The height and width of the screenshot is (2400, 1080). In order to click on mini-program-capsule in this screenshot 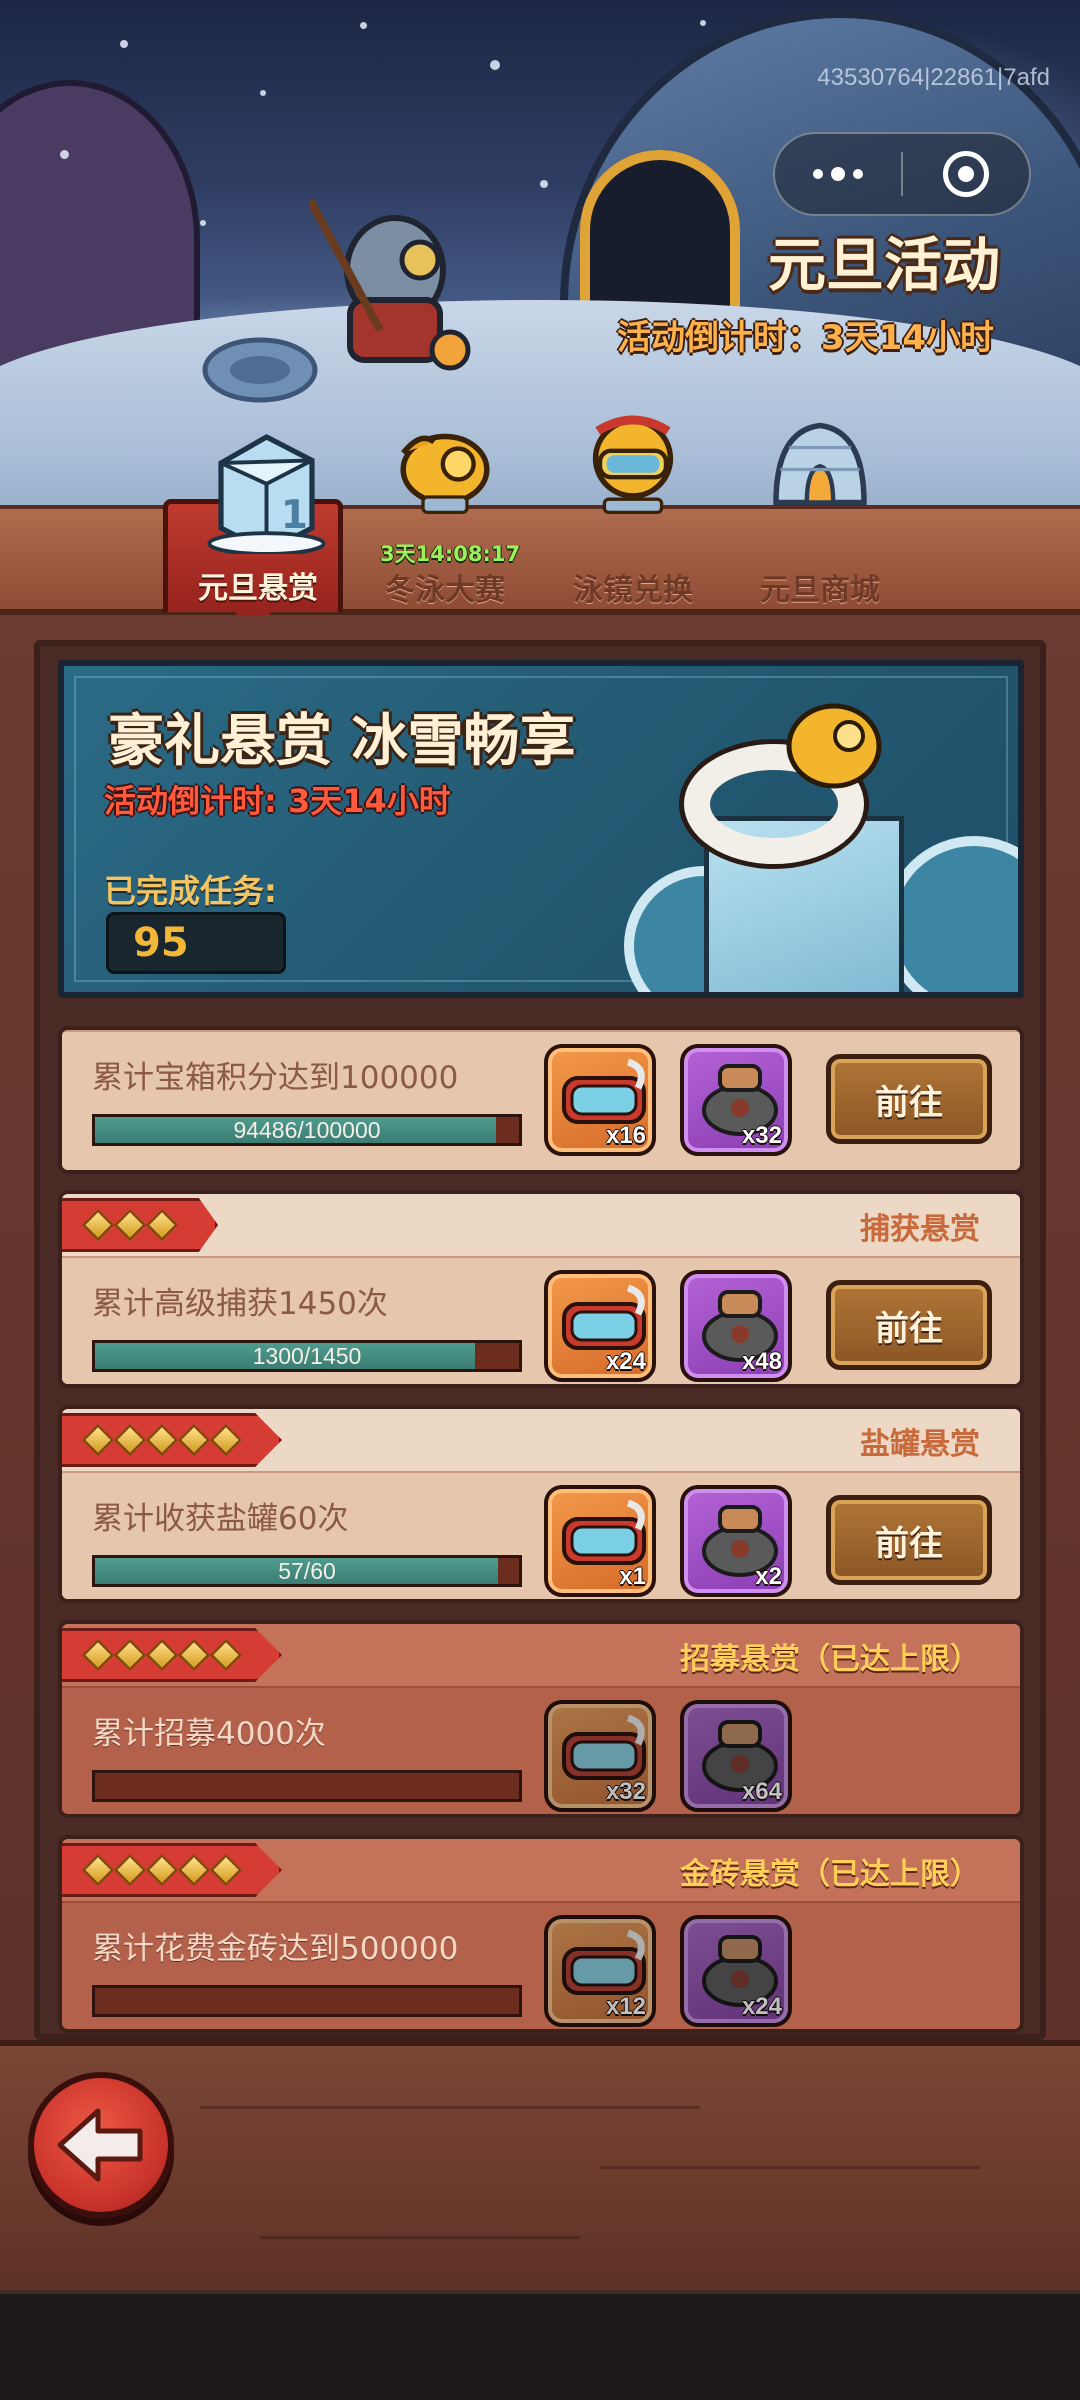, I will do `click(902, 174)`.